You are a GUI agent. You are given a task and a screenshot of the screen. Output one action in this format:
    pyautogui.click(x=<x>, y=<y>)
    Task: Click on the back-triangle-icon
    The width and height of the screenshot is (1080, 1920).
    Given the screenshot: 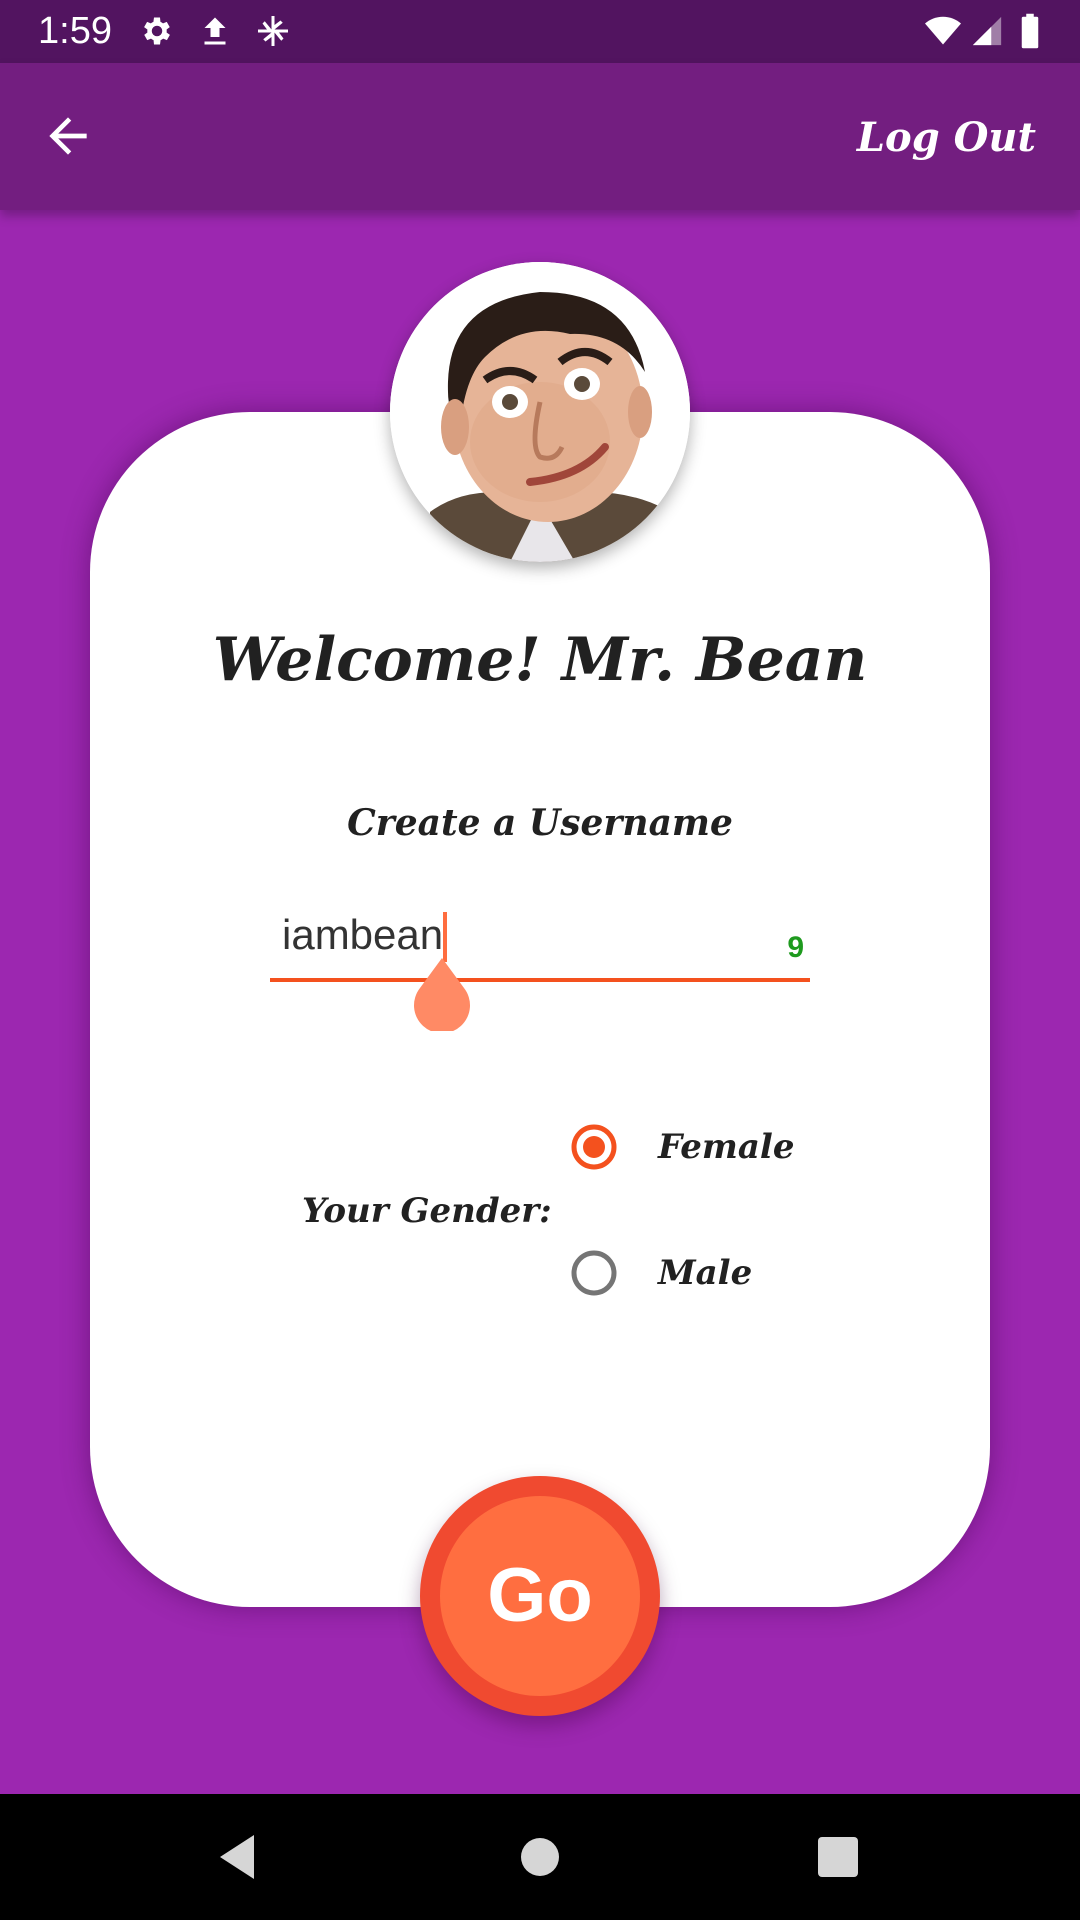 What is the action you would take?
    pyautogui.click(x=240, y=1857)
    